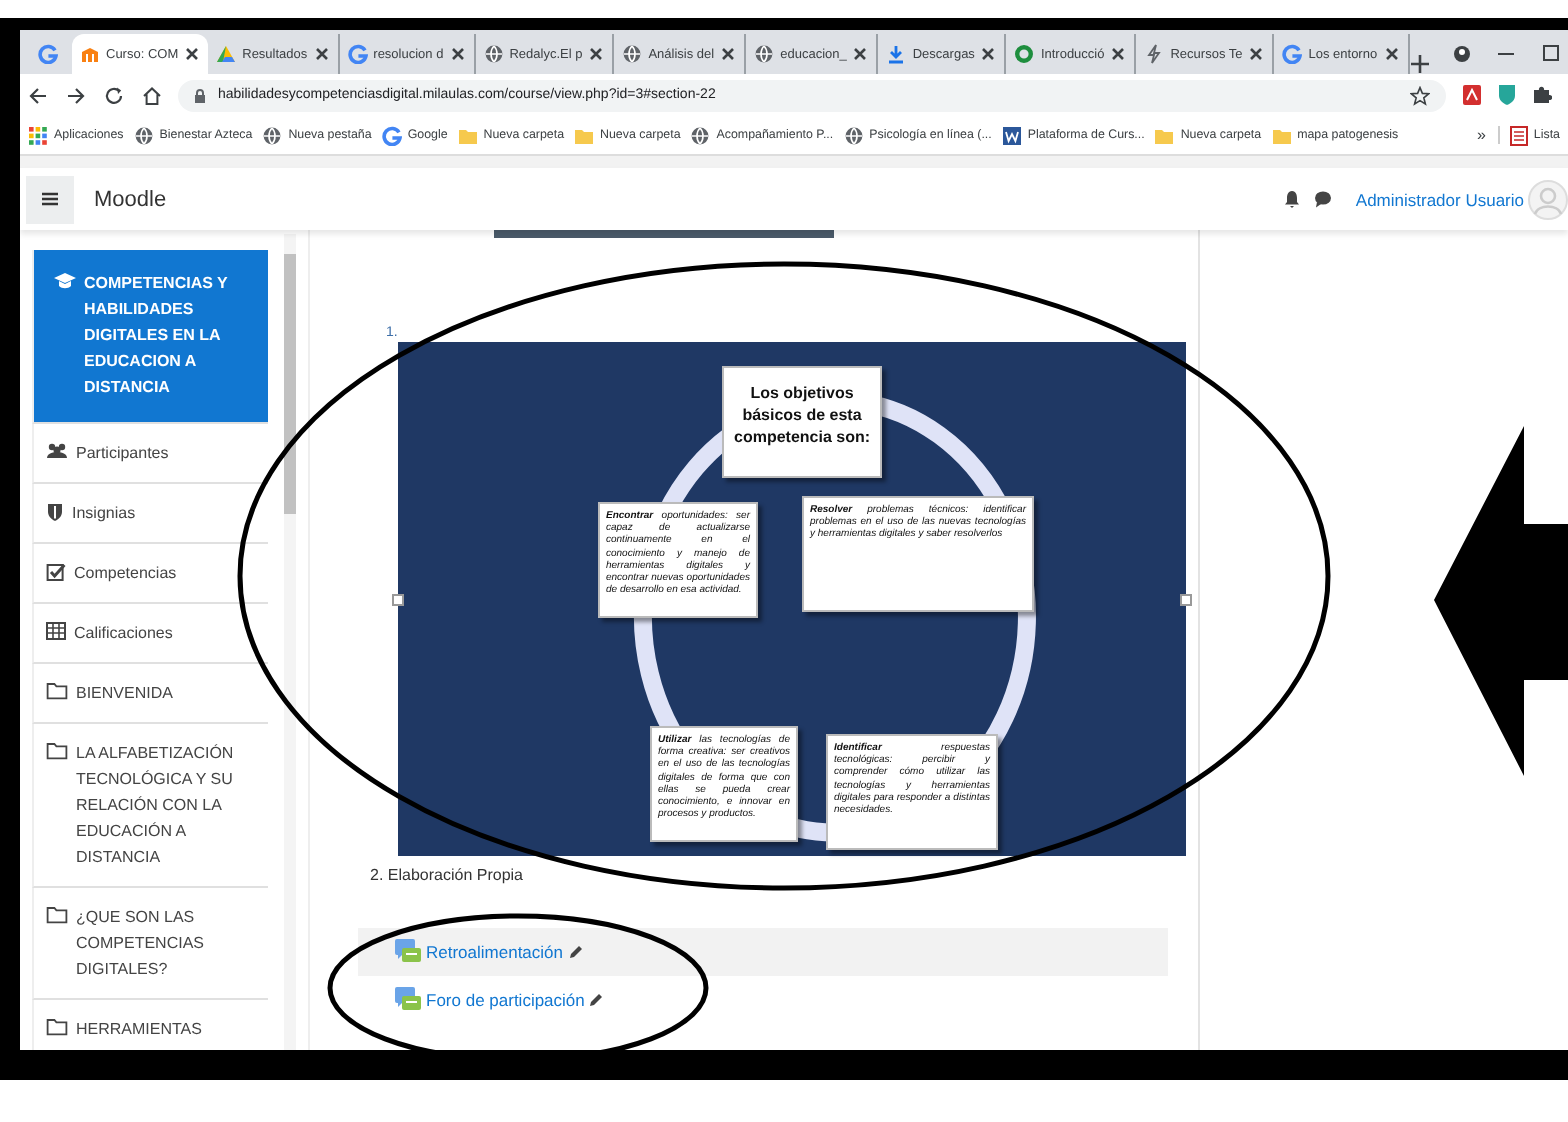 The height and width of the screenshot is (1122, 1568). I want to click on table-icon, so click(56, 631).